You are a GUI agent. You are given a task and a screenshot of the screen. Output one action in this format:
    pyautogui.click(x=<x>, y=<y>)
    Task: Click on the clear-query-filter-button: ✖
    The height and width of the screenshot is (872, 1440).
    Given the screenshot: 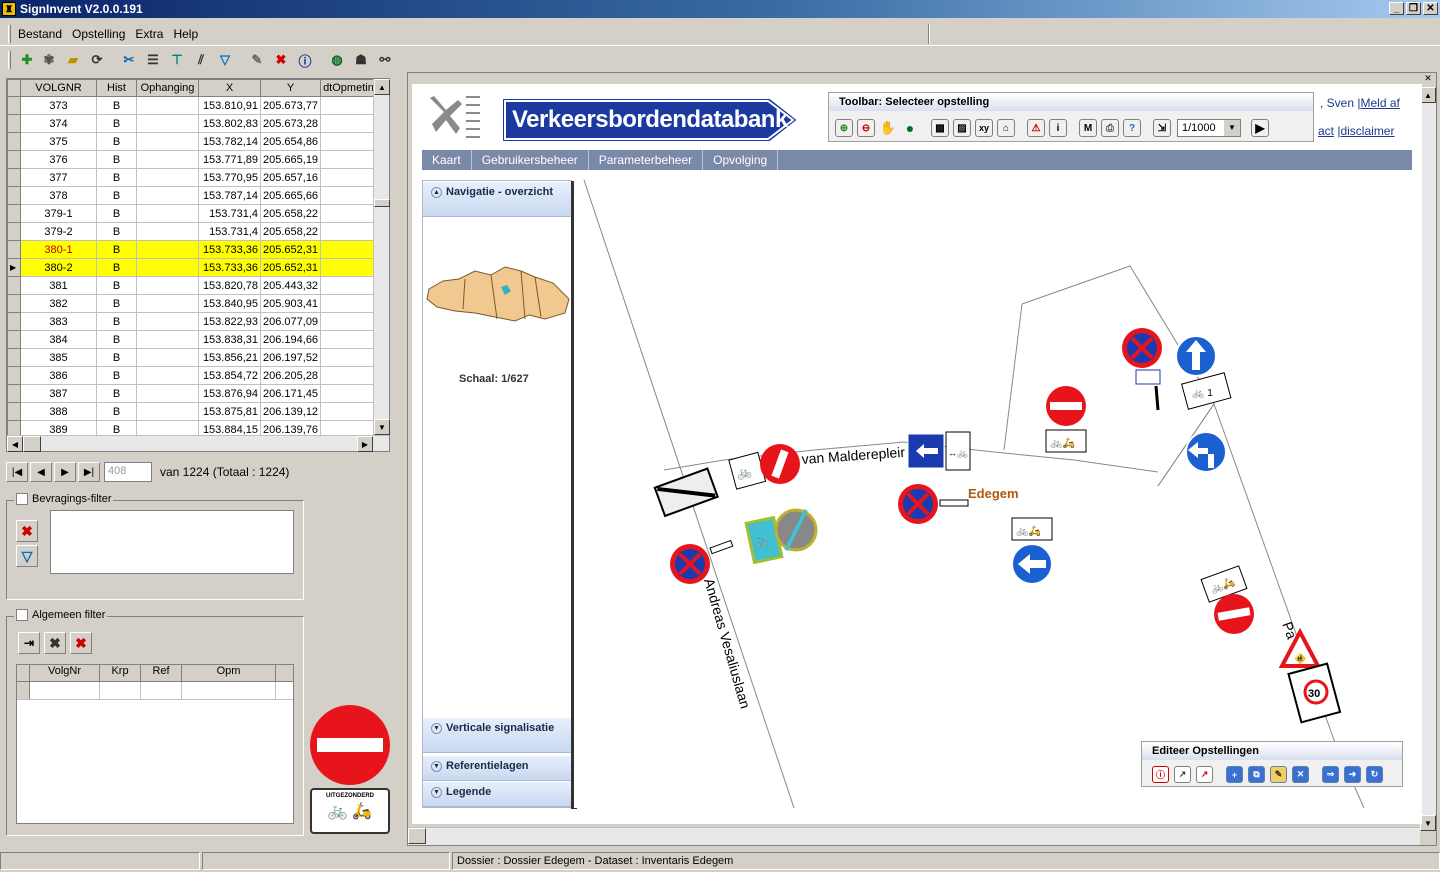 What is the action you would take?
    pyautogui.click(x=27, y=531)
    